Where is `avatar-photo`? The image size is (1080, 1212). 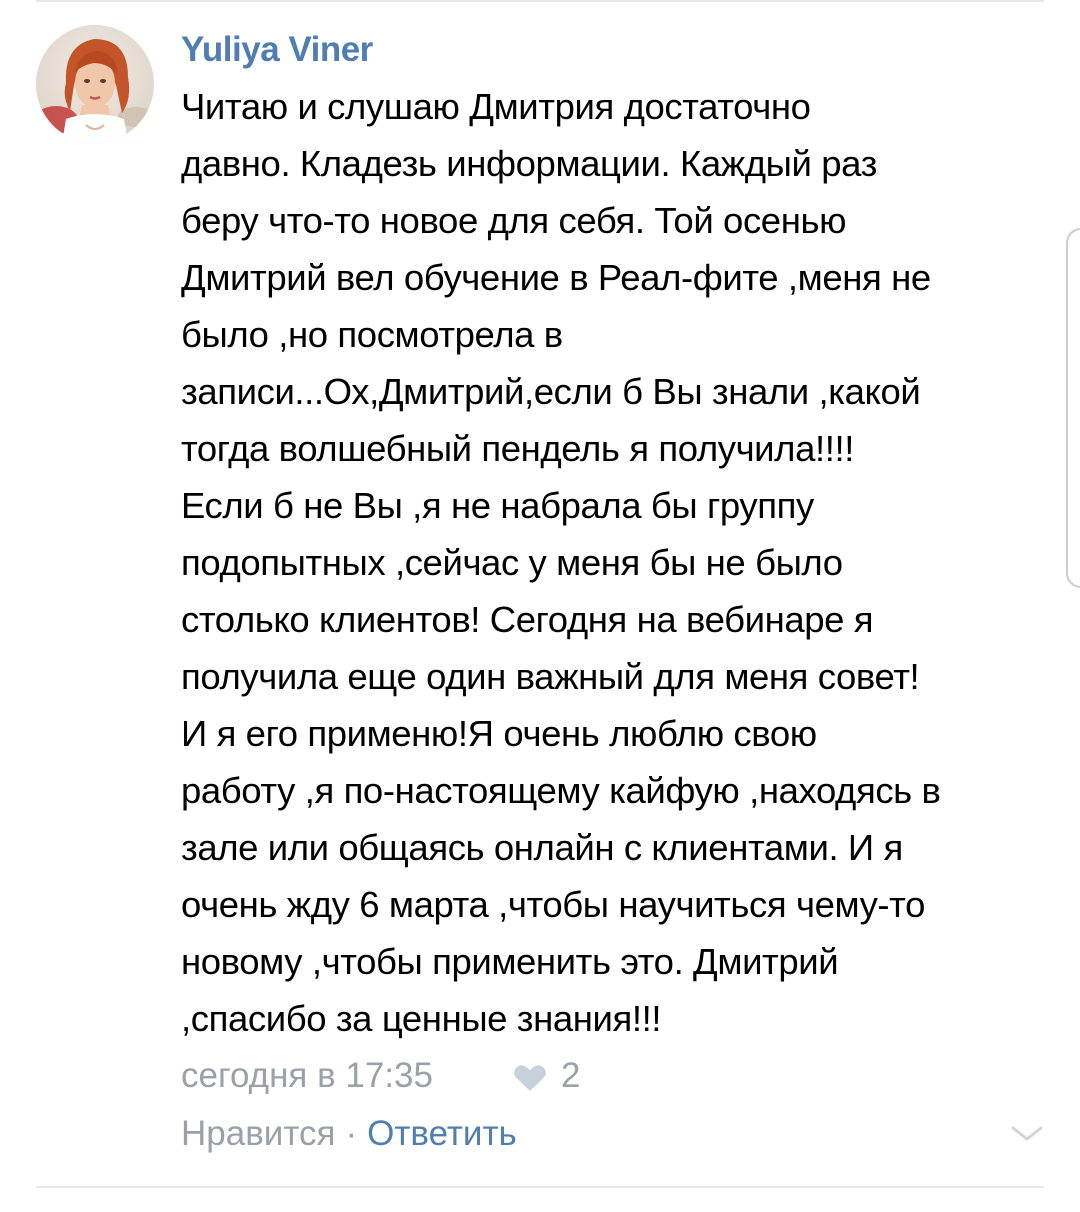
avatar-photo is located at coordinates (95, 84).